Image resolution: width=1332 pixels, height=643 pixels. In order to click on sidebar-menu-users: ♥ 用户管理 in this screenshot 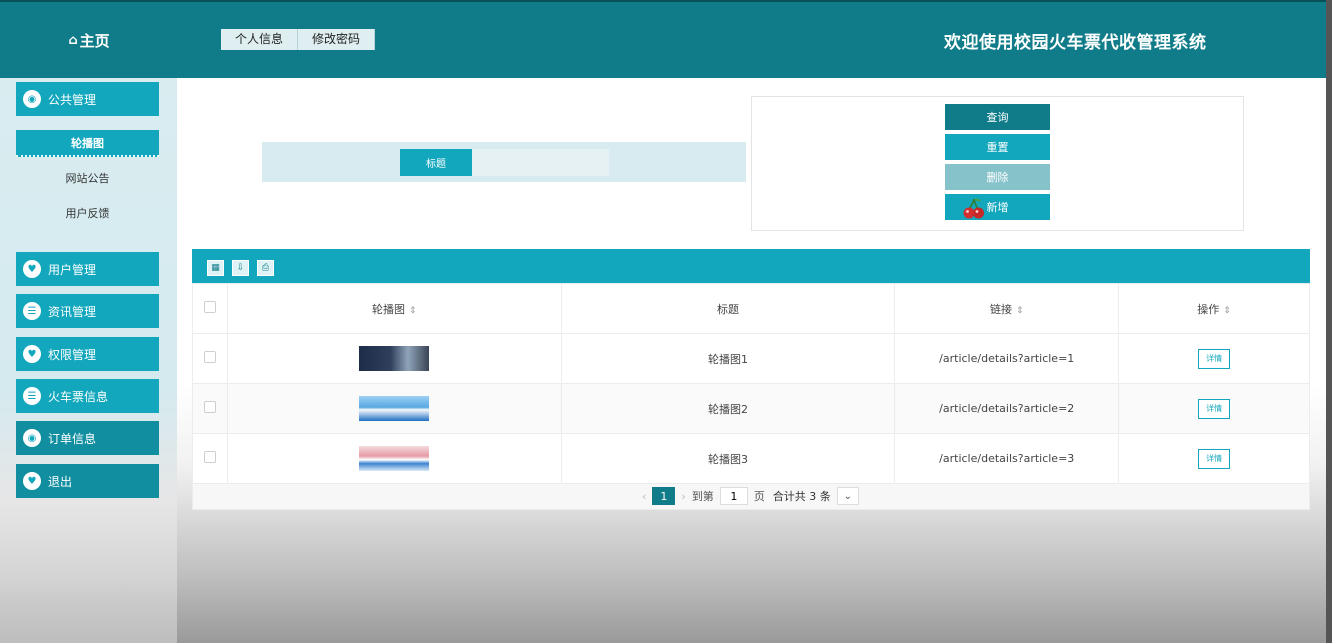, I will do `click(87, 269)`.